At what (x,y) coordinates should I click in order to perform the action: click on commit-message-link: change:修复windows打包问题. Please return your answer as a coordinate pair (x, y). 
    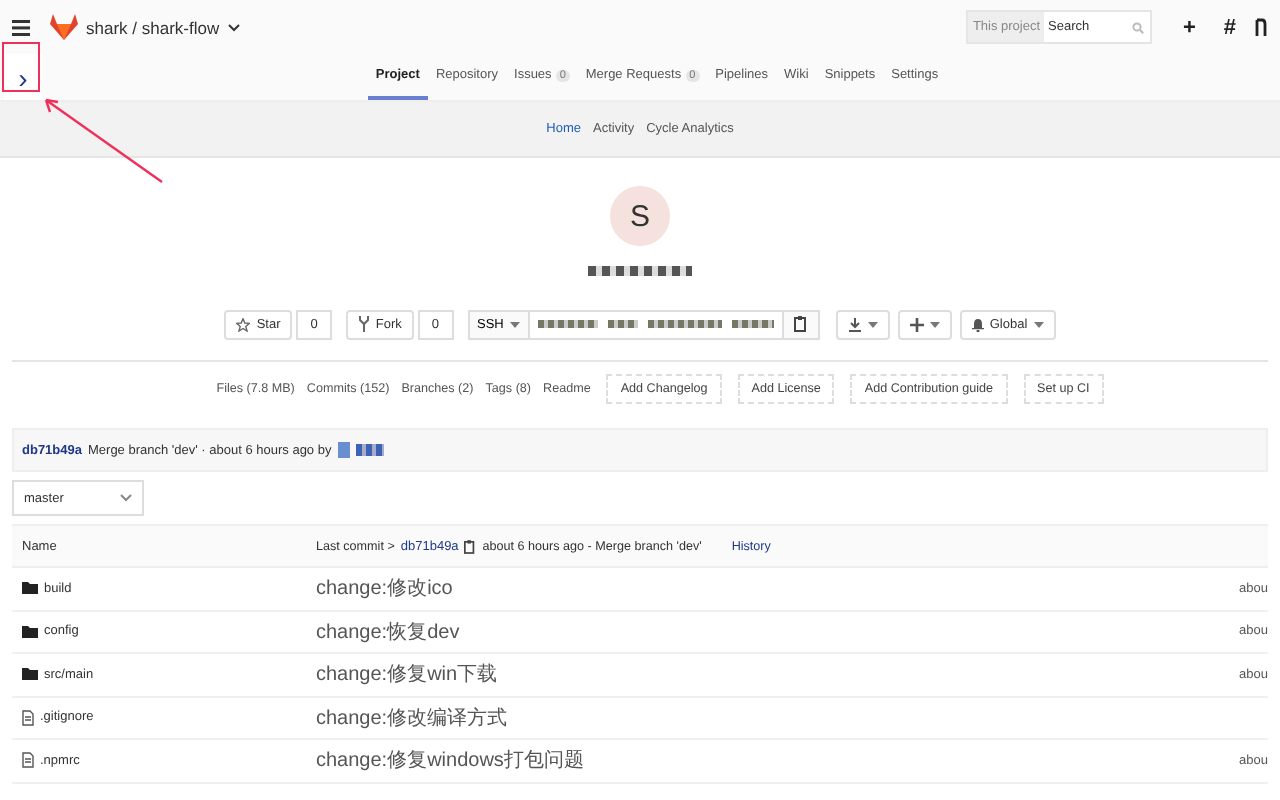
    Looking at the image, I should click on (450, 760).